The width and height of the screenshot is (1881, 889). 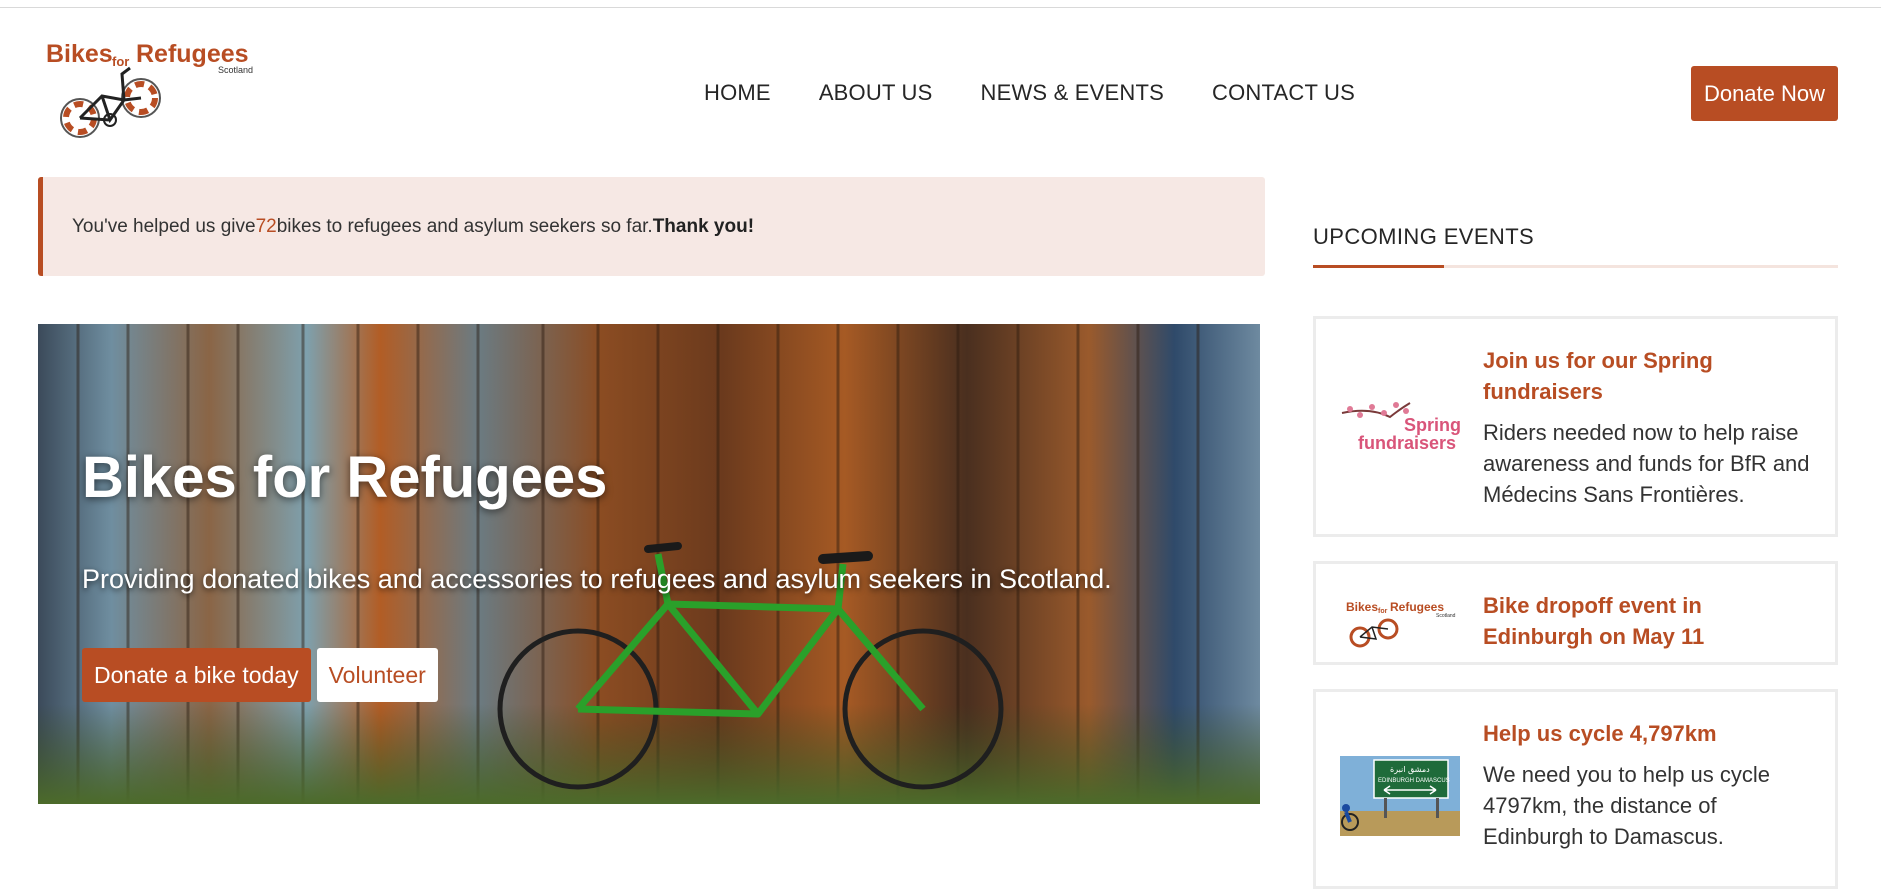 What do you see at coordinates (1414, 781) in the screenshot?
I see `svg-text: EDINBURGH DAMASCUS` at bounding box center [1414, 781].